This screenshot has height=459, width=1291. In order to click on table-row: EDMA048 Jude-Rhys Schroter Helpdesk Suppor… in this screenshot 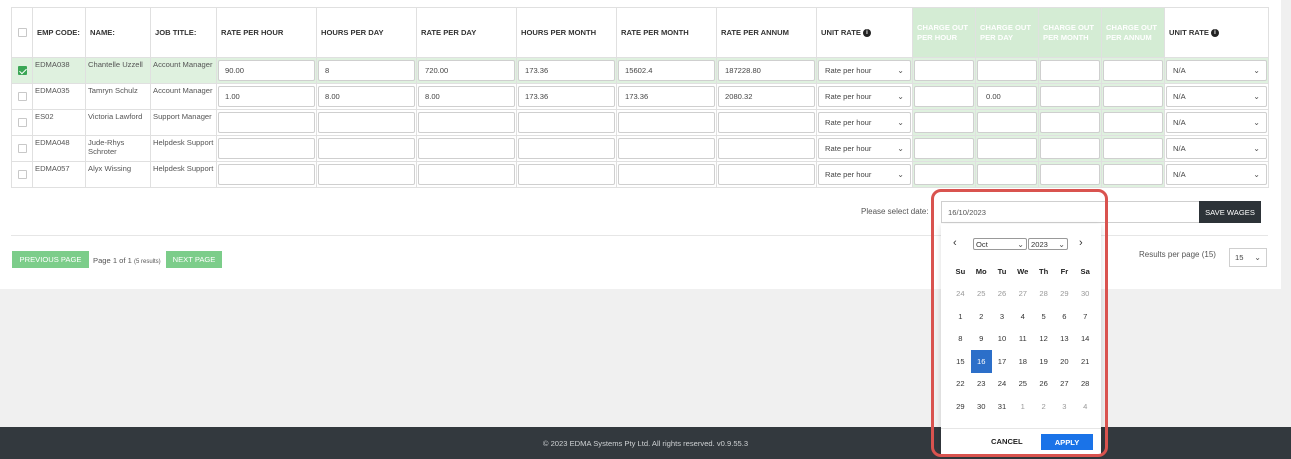, I will do `click(640, 148)`.